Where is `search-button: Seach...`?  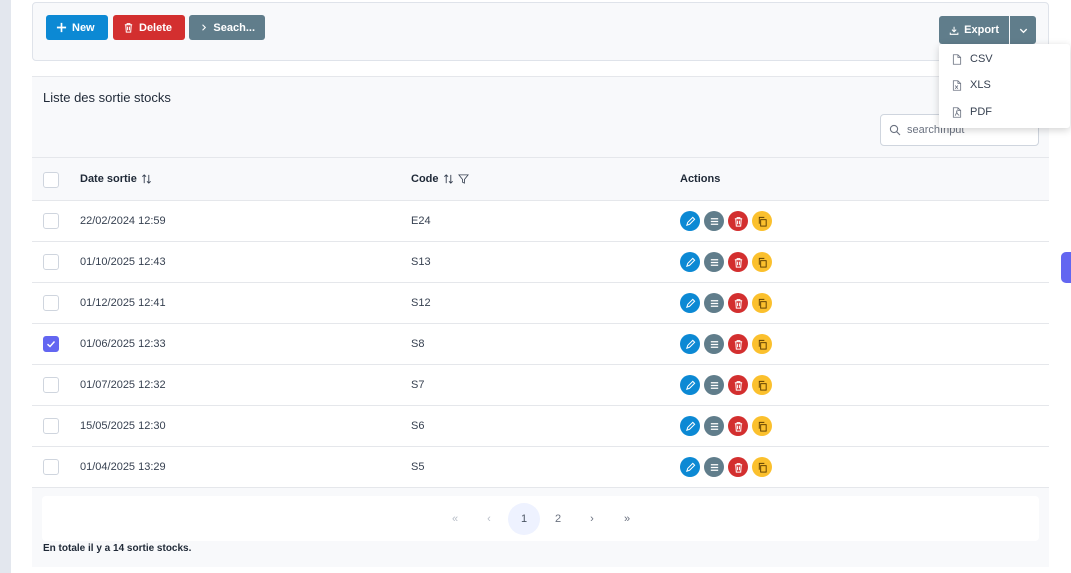
search-button: Seach... is located at coordinates (227, 27).